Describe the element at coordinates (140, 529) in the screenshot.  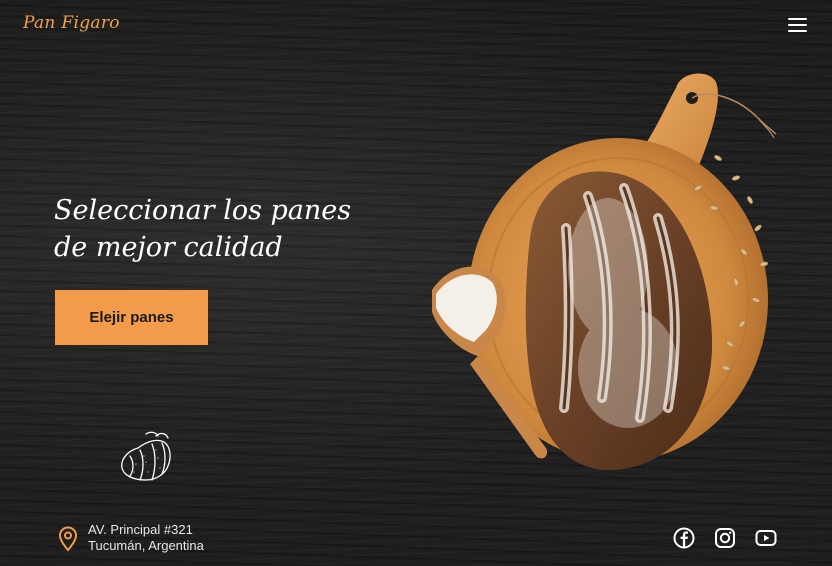
I see `address-line-1: AV. Principal #321` at that location.